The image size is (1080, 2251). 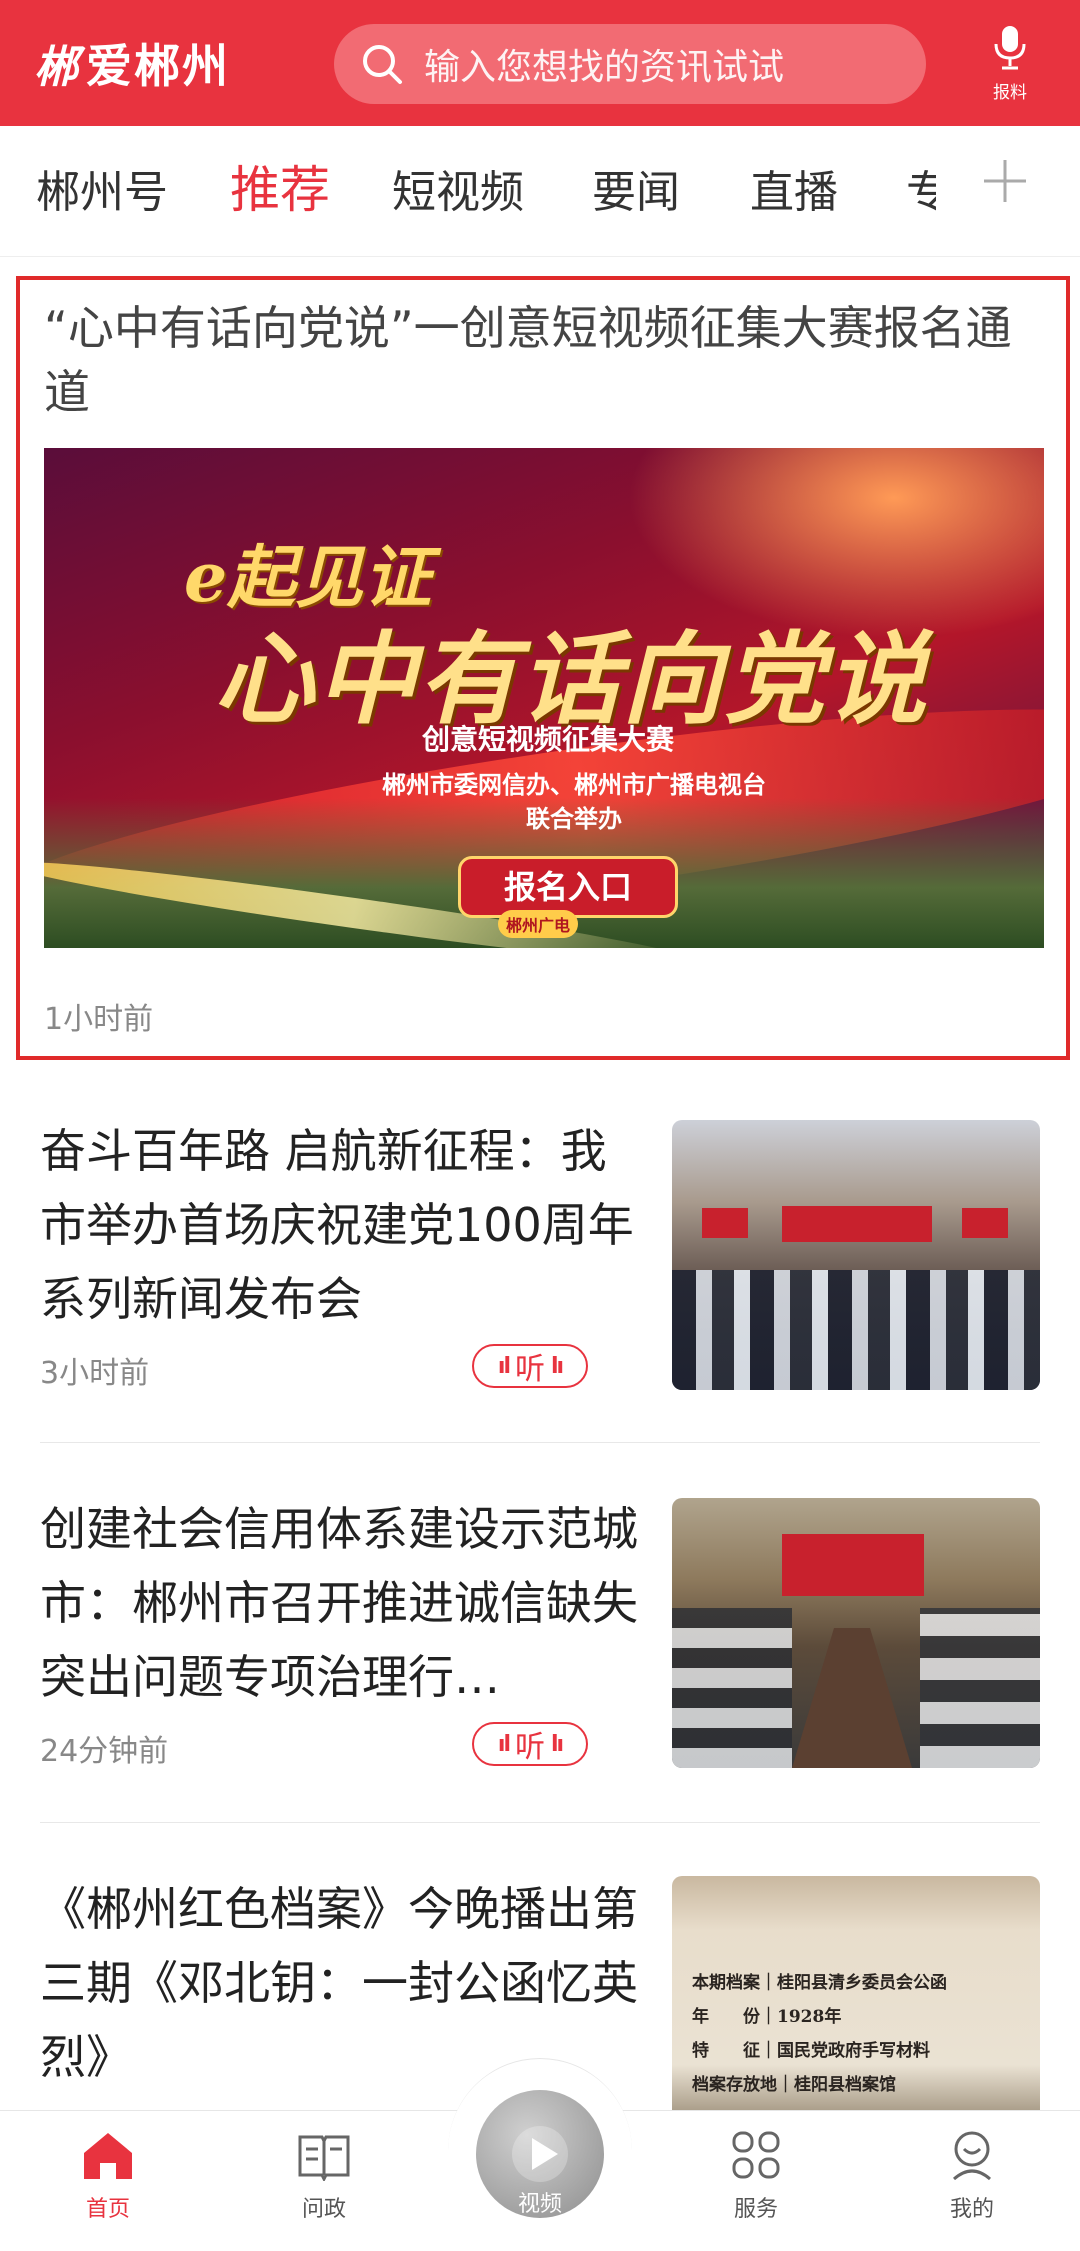 I want to click on featured-time: 1小时前, so click(x=99, y=1019).